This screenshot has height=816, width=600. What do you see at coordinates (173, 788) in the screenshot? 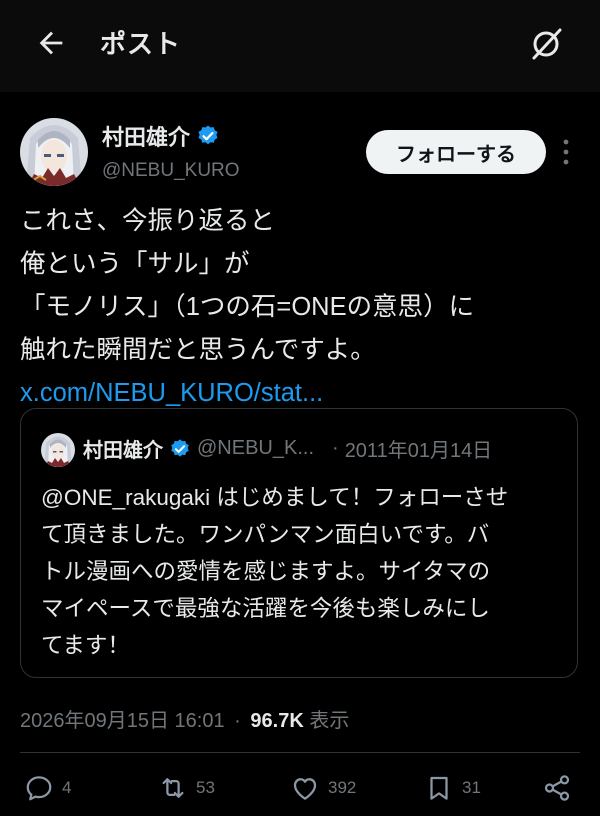
I see `repost-icon` at bounding box center [173, 788].